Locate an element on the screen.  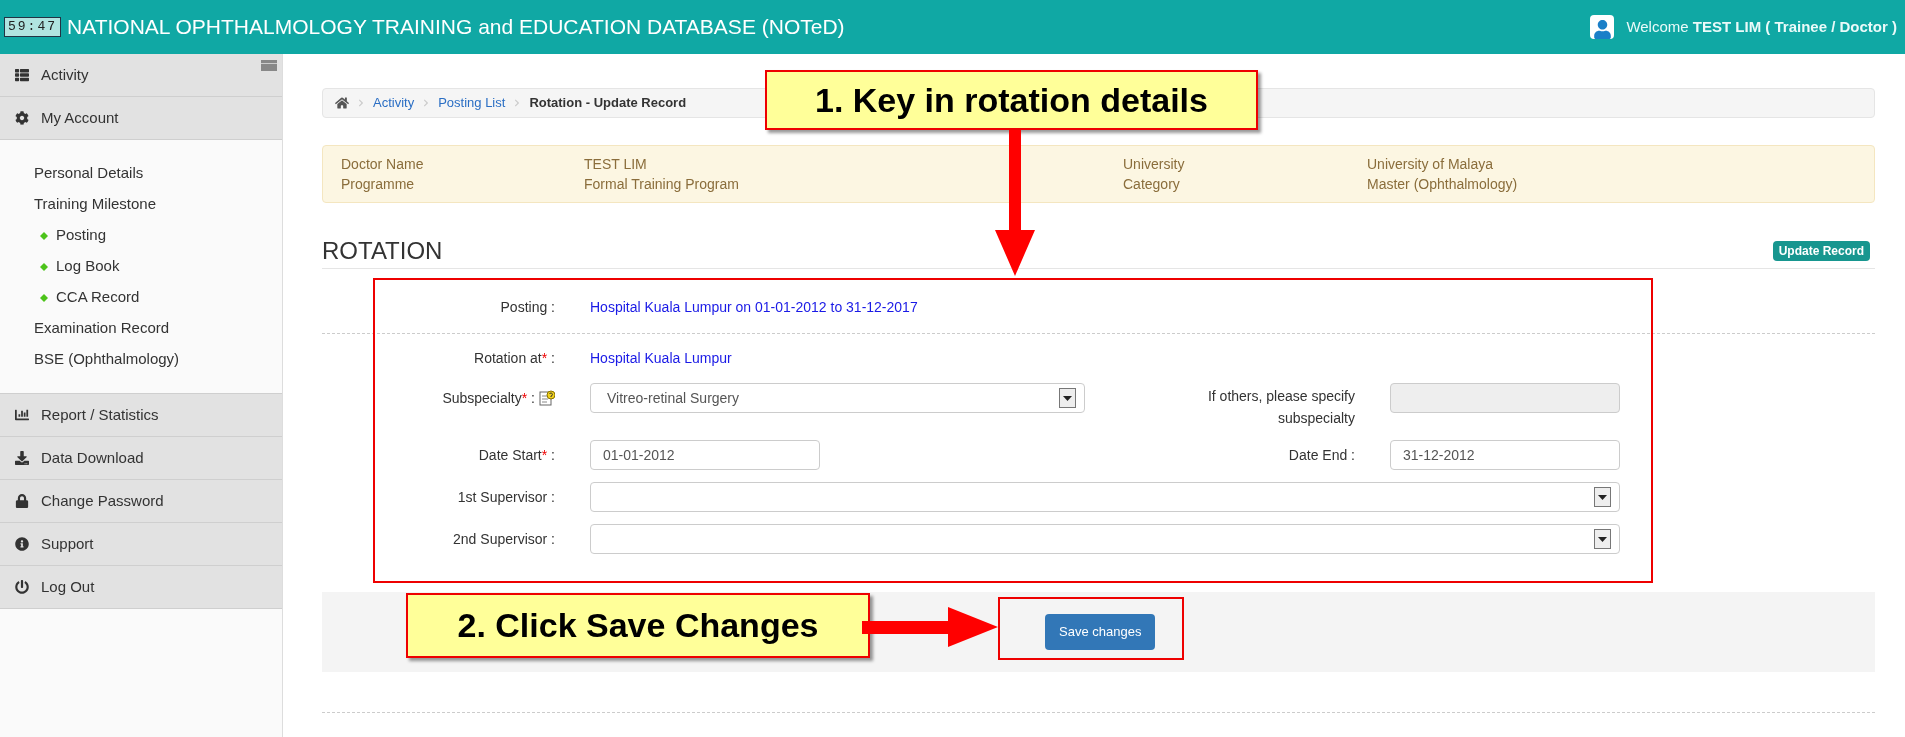
posting-link: Hospital Kuala Lumpur on 01-01-2012 to 31-12-2017 is located at coordinates (754, 307).